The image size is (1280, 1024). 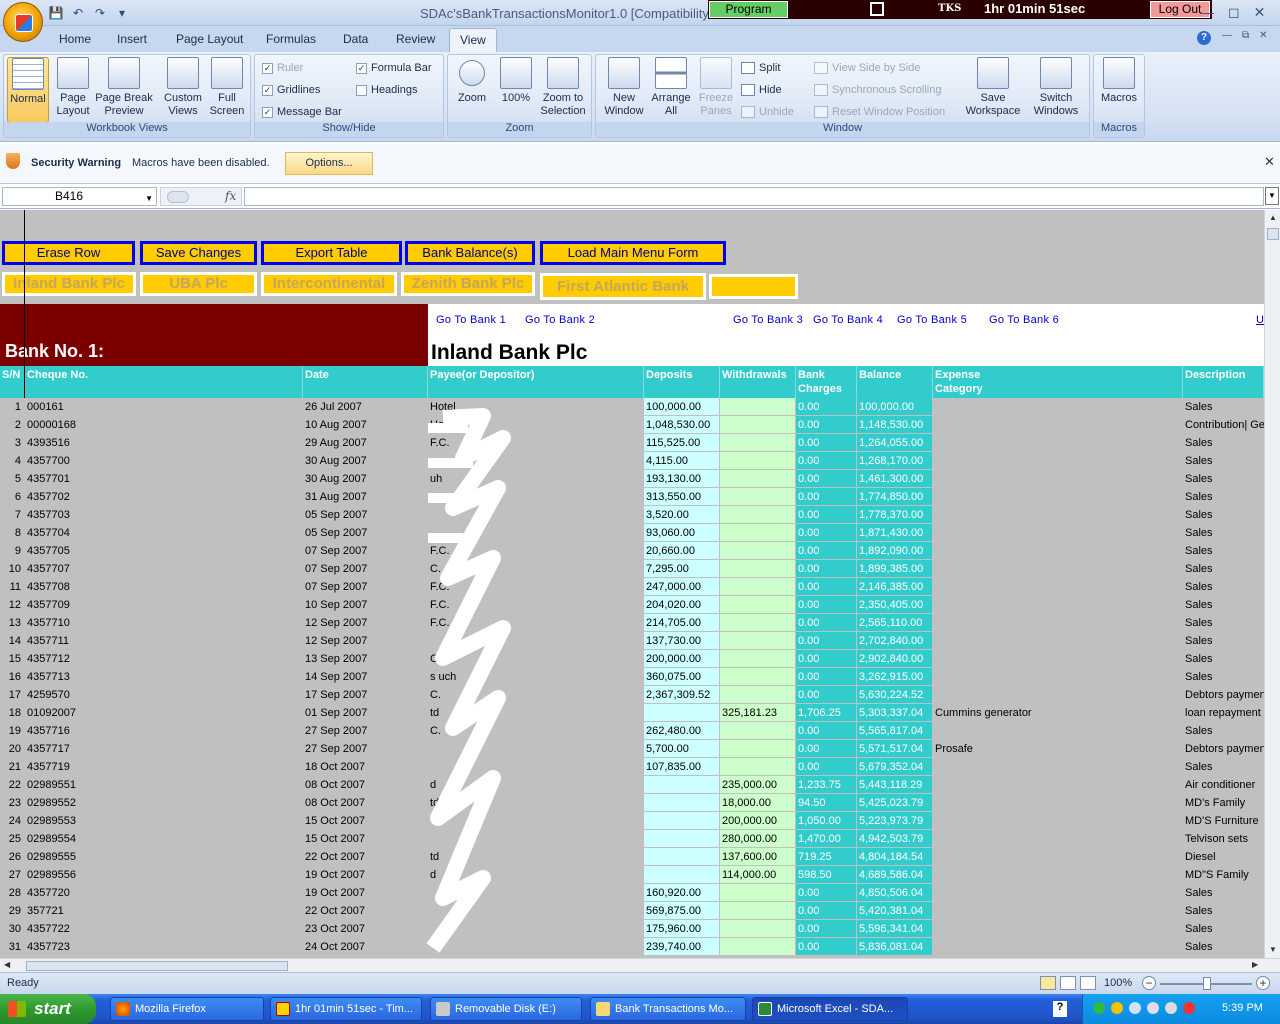 I want to click on cell-sn: 6, so click(x=12, y=497).